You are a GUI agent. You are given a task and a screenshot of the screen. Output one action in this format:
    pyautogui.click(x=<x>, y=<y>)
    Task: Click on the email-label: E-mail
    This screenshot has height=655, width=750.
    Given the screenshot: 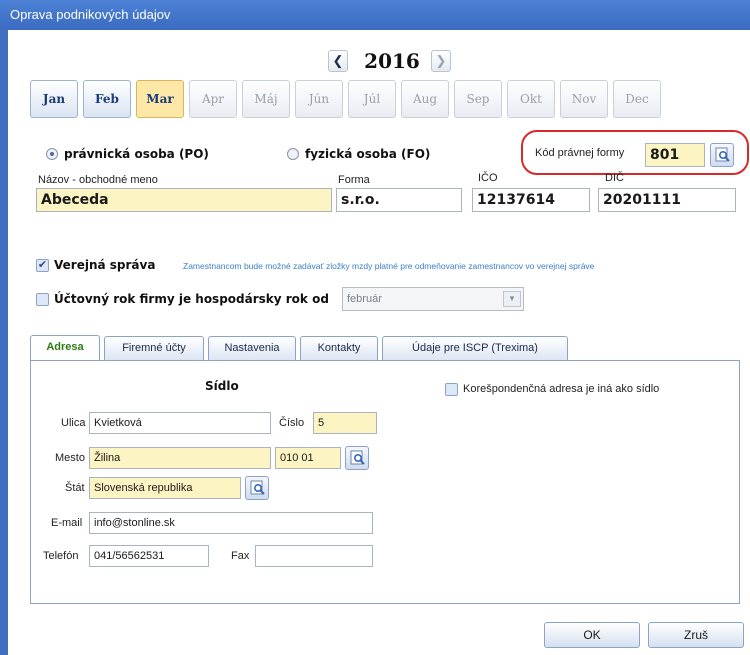 What is the action you would take?
    pyautogui.click(x=67, y=523)
    